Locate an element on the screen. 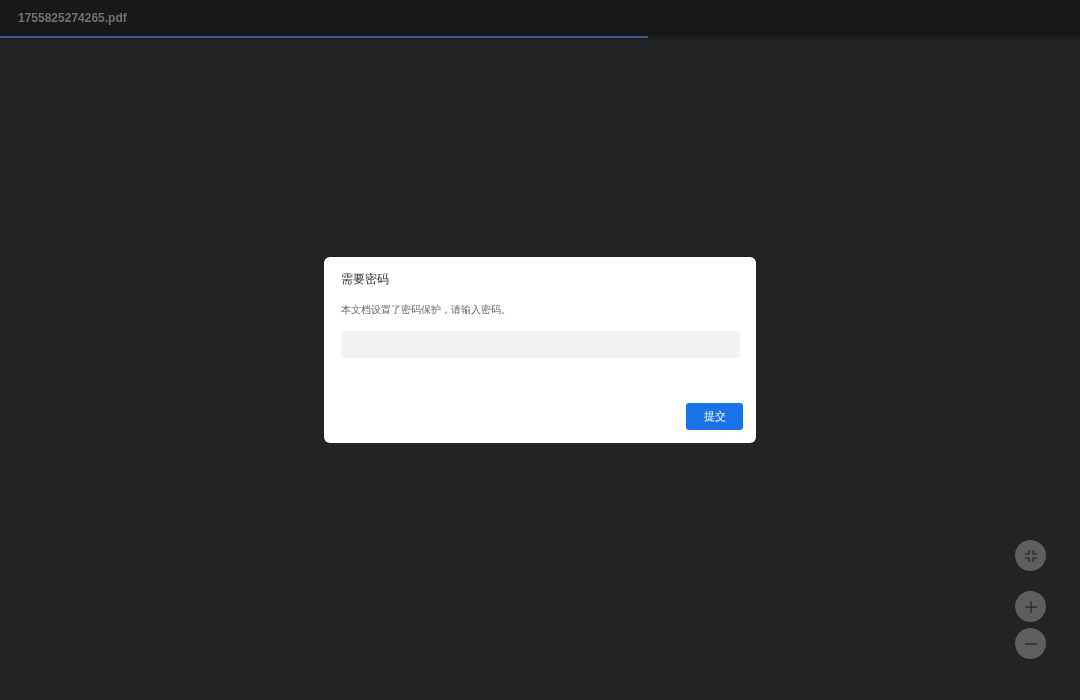 The width and height of the screenshot is (1080, 700). zoom-in-button is located at coordinates (1030, 606).